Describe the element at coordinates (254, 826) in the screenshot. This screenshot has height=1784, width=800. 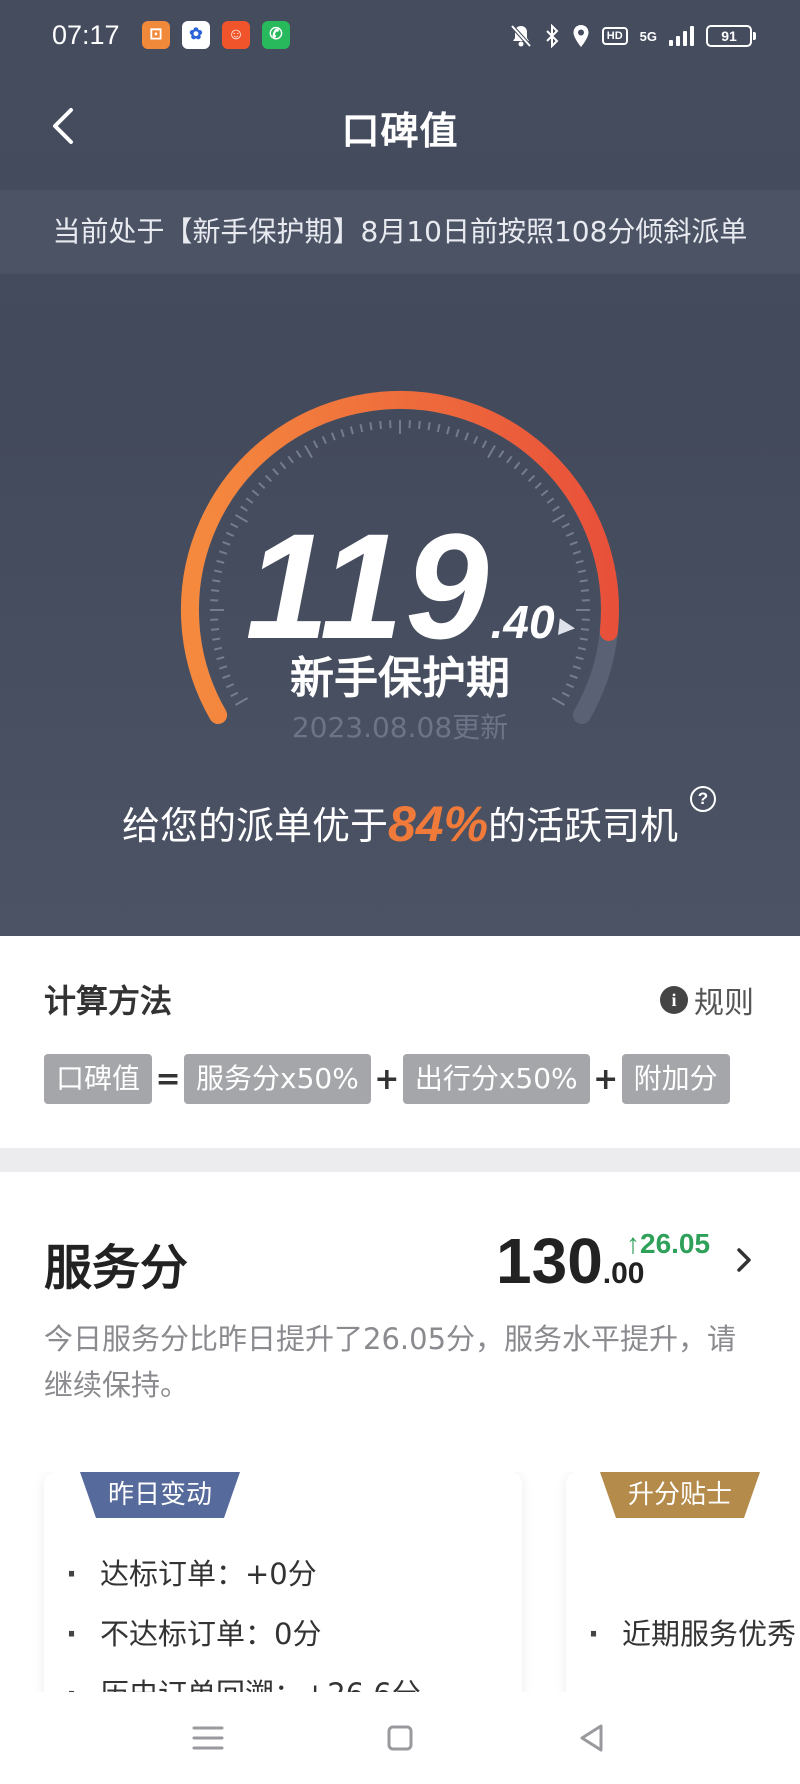
I see `dispatch-prefix: 给您的派单优于` at that location.